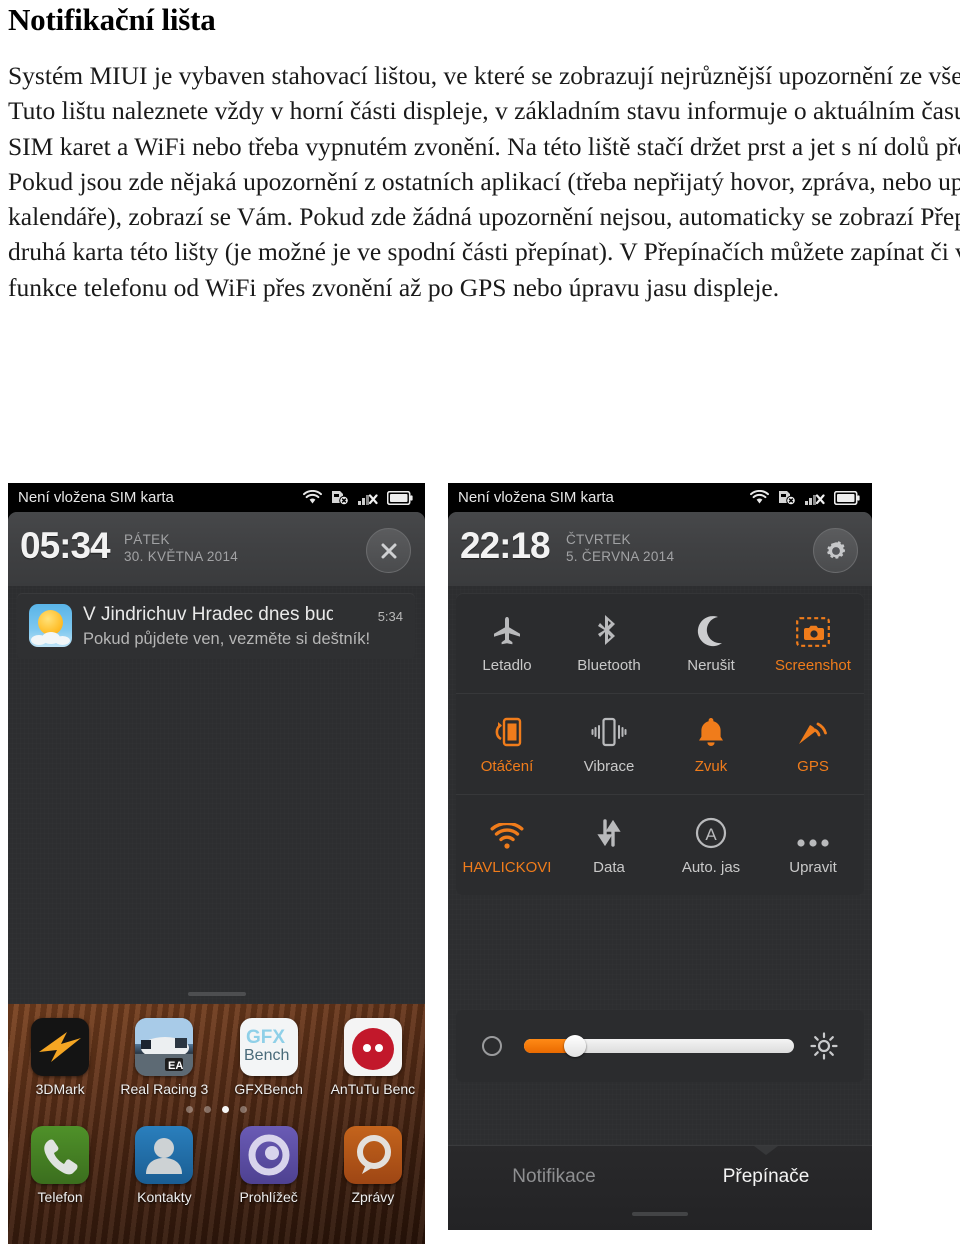  I want to click on toggle-auto-brightness: A Auto. jas, so click(711, 845).